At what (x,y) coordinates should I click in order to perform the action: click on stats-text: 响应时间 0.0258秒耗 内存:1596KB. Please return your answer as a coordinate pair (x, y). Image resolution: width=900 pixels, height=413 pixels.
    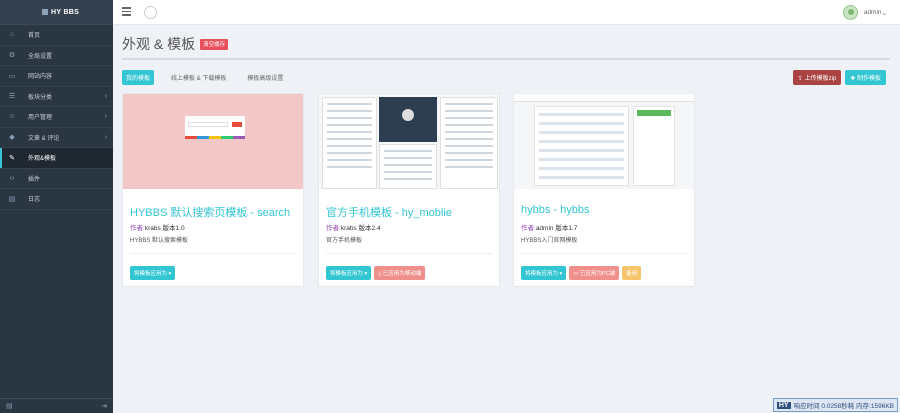
    Looking at the image, I should click on (843, 406).